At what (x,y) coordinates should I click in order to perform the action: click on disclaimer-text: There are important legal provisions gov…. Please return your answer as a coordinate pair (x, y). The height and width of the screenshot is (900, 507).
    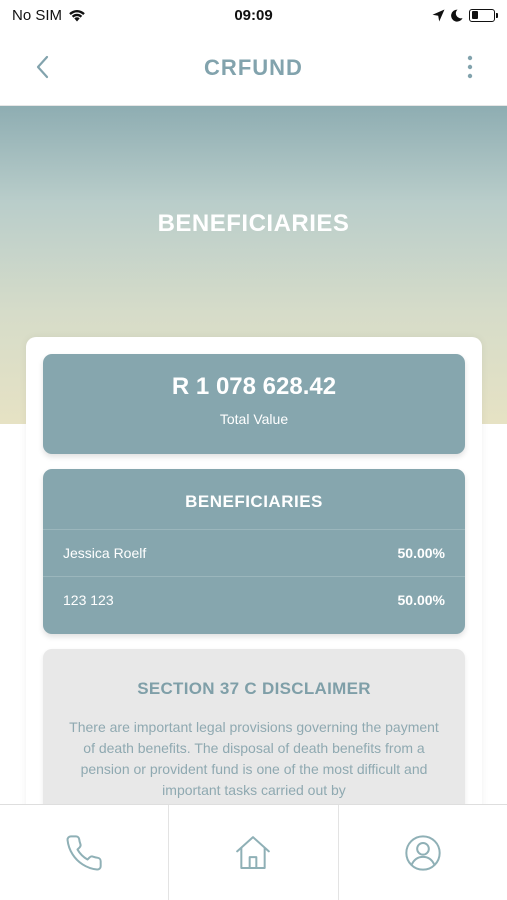
    Looking at the image, I should click on (254, 758).